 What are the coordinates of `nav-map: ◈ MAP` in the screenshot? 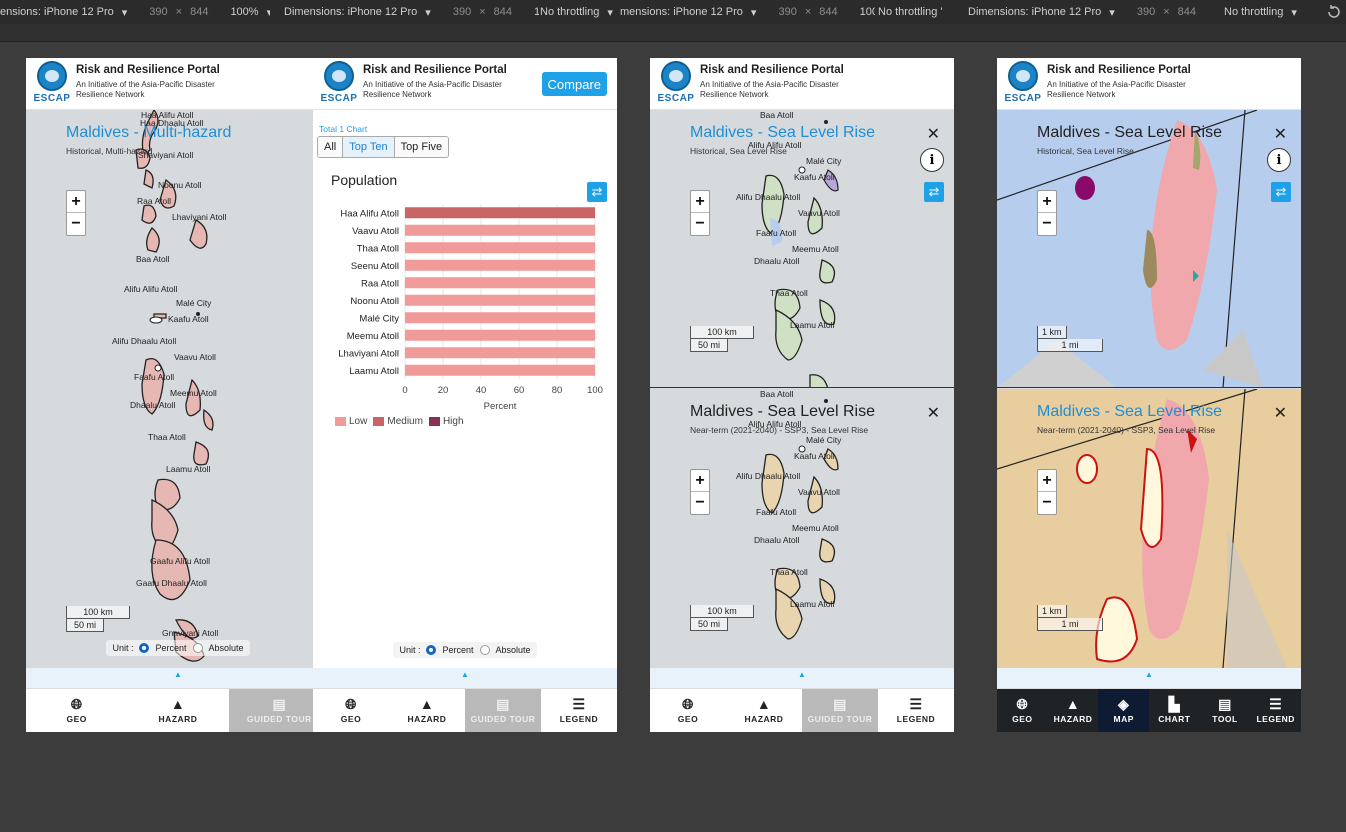 It's located at (1124, 710).